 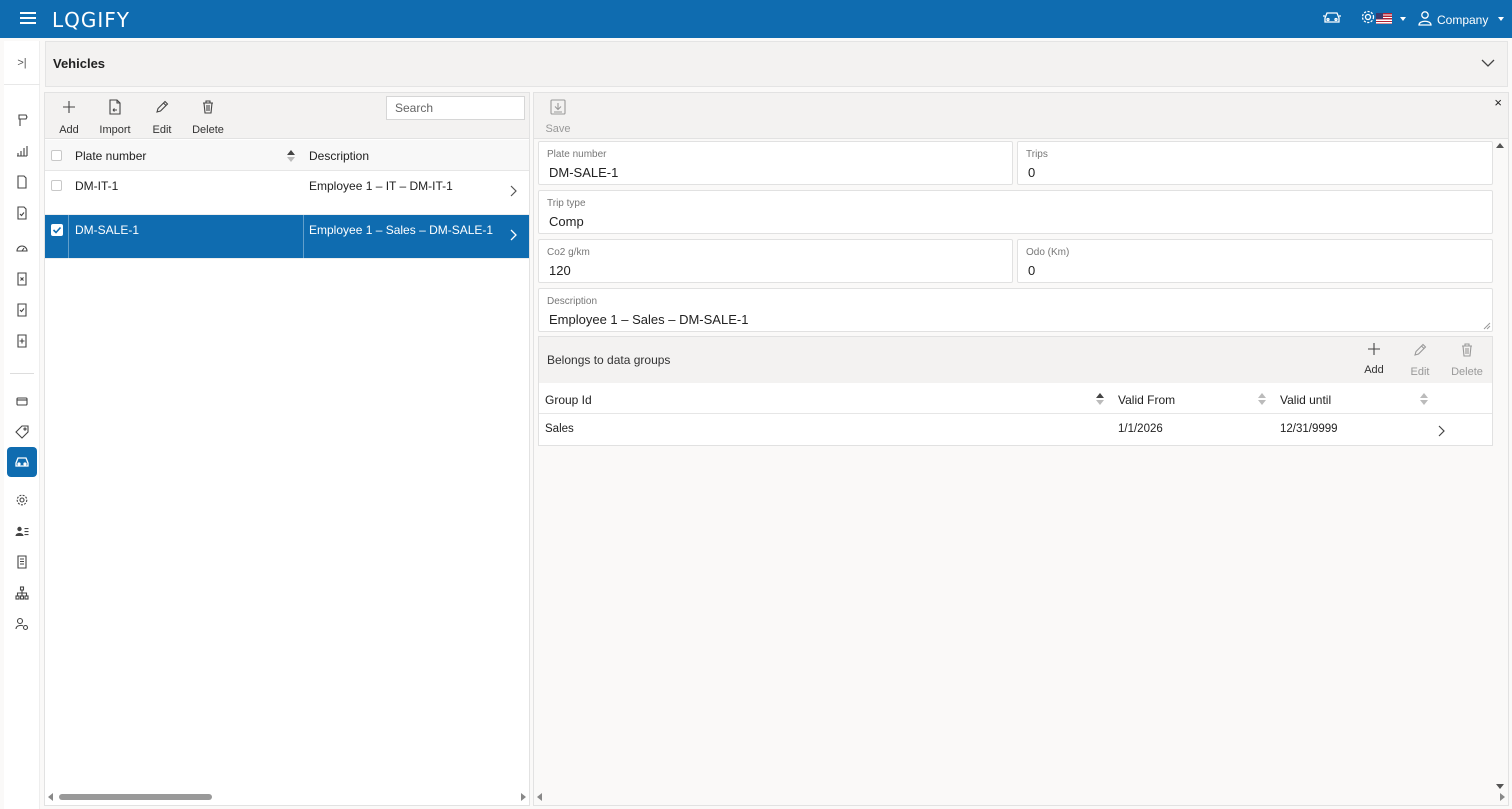 I want to click on data-groups-title: Belongs to data groups, so click(x=609, y=360).